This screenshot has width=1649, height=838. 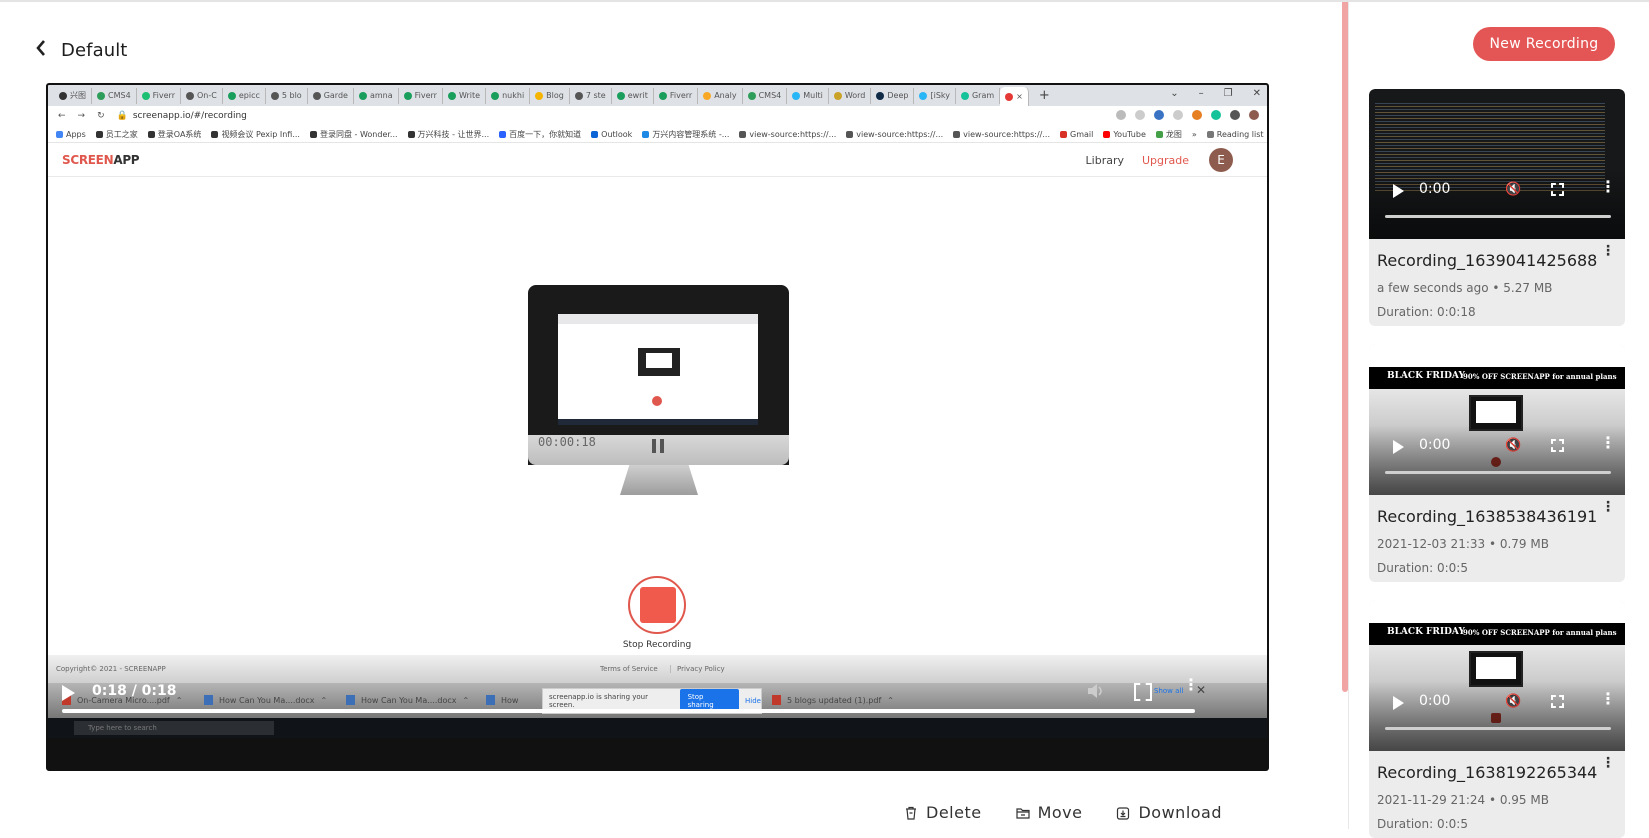 I want to click on bookmark-item: 员工之家, so click(x=116, y=134).